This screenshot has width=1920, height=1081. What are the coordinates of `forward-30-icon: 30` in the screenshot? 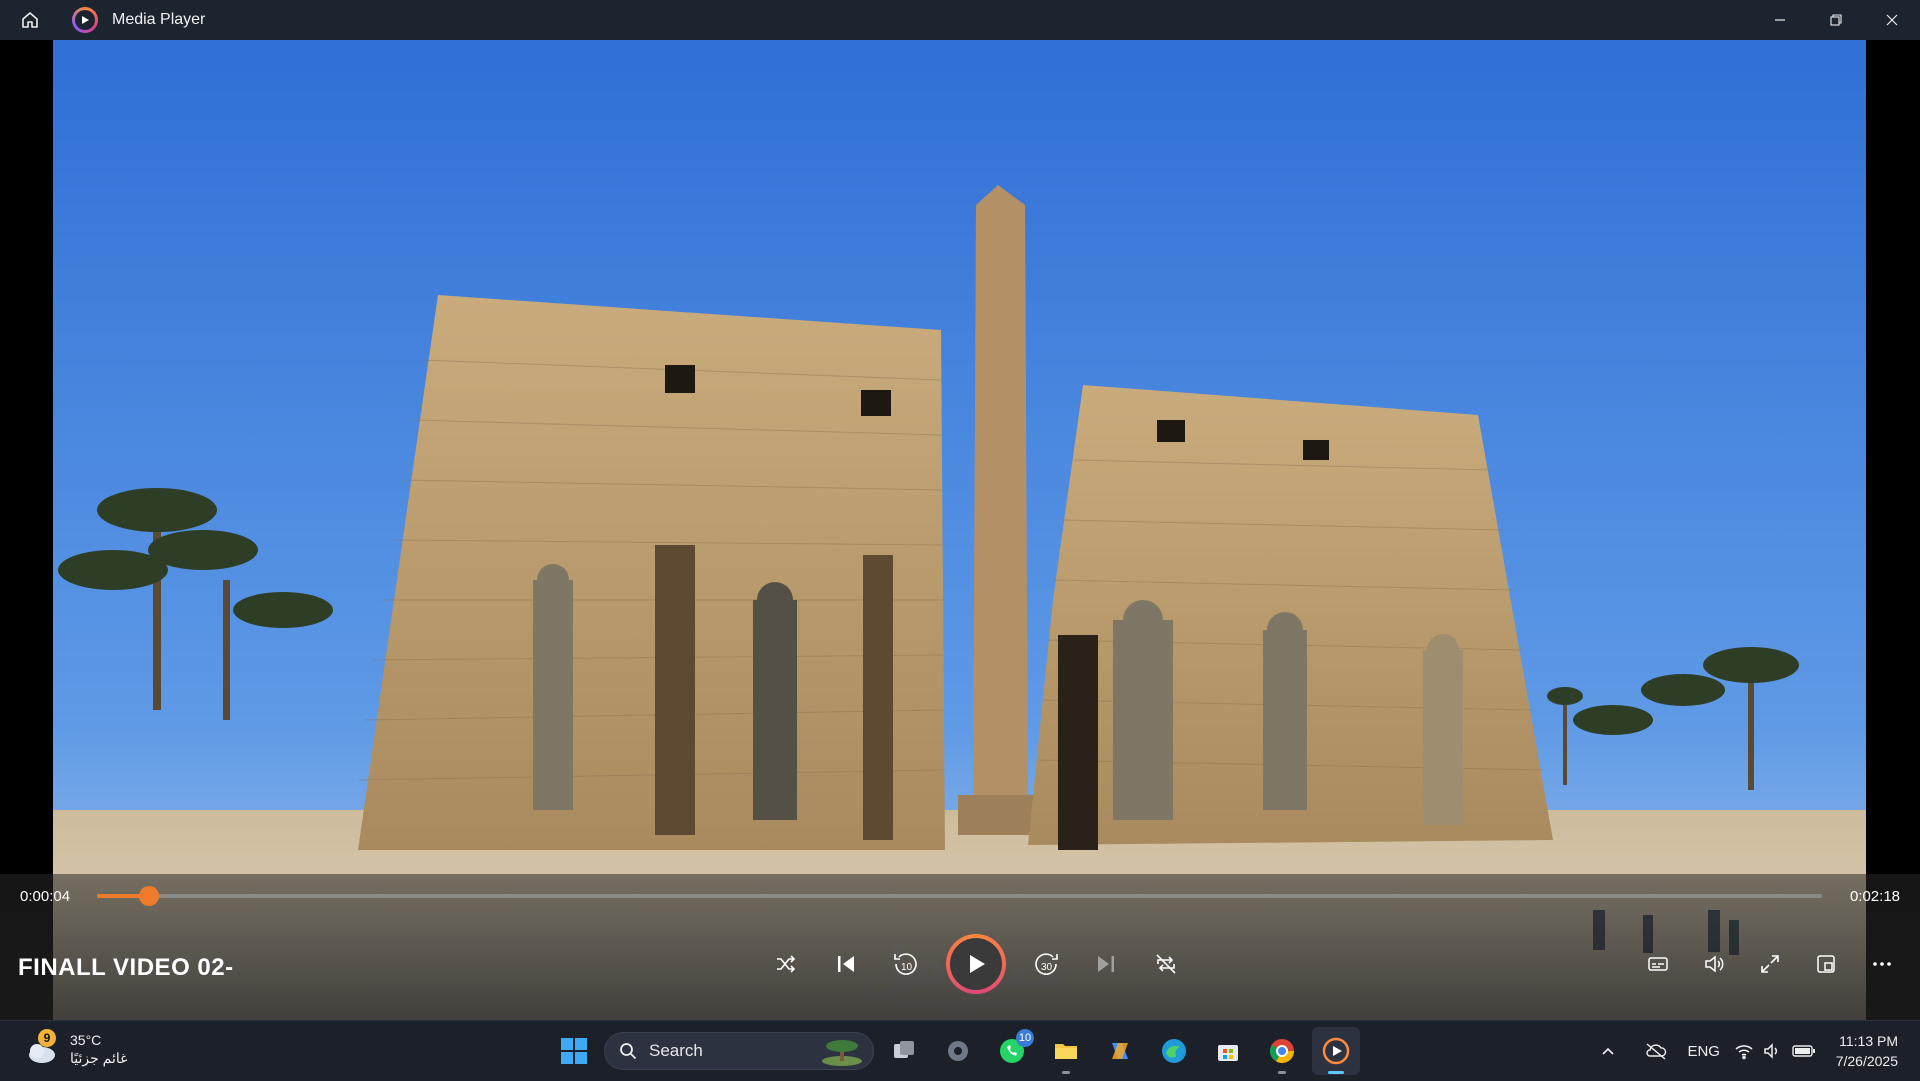 It's located at (1046, 964).